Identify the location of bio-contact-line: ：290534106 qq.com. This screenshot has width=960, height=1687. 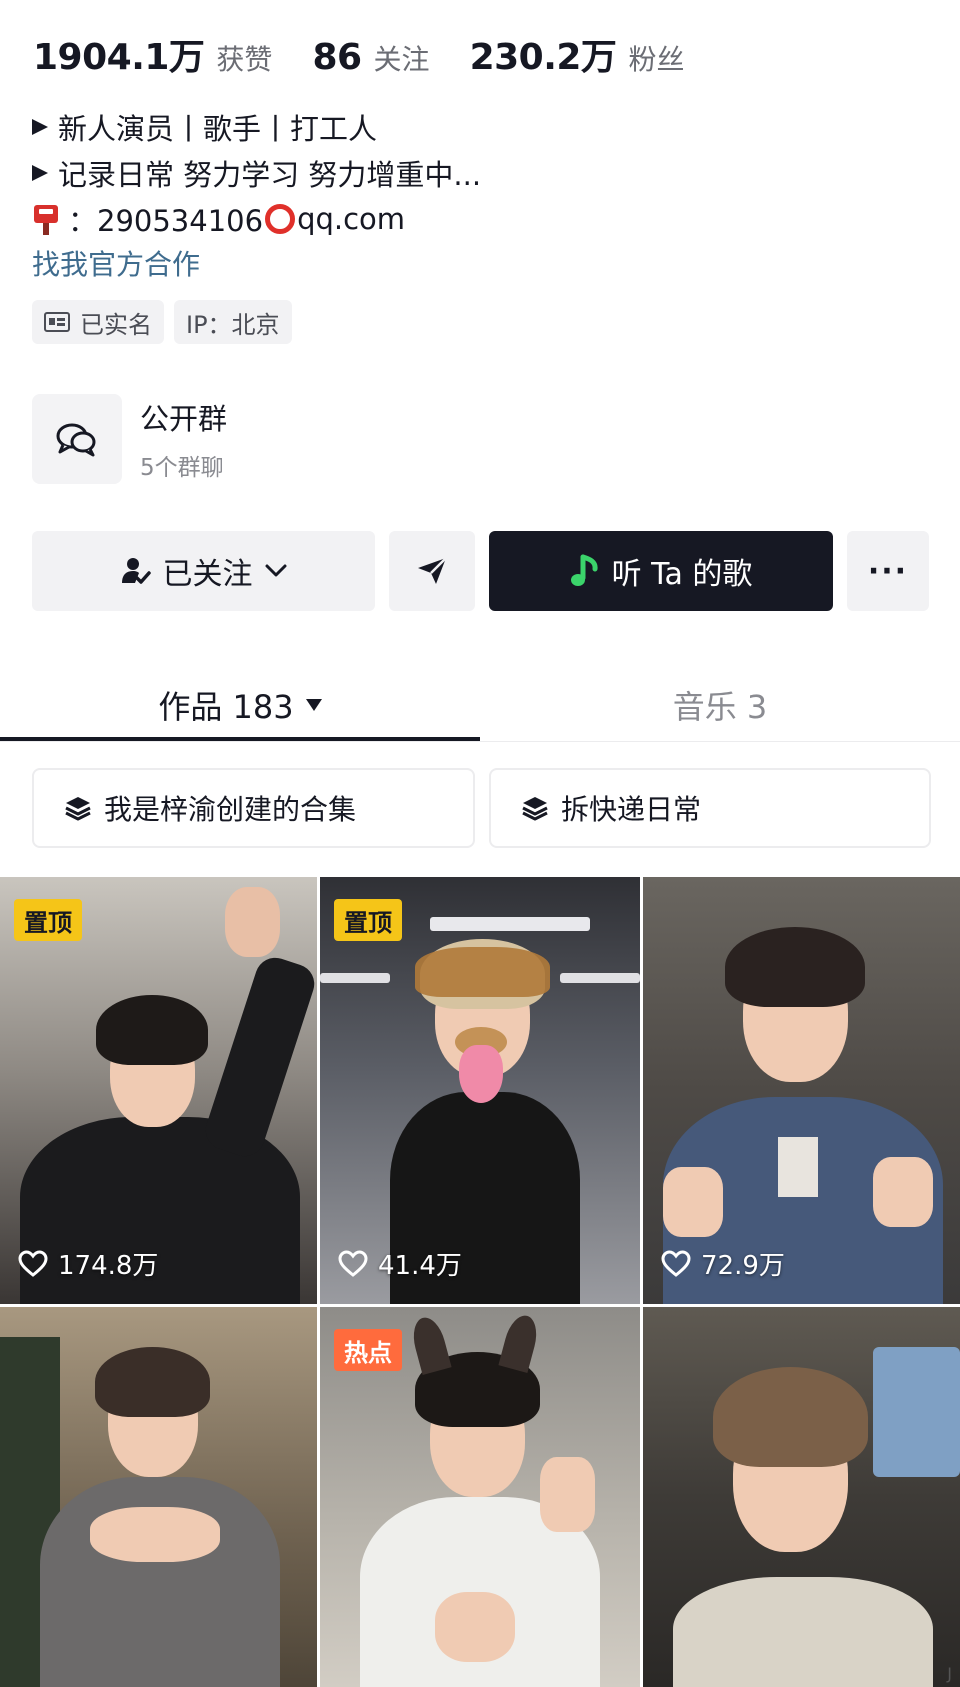
(256, 219).